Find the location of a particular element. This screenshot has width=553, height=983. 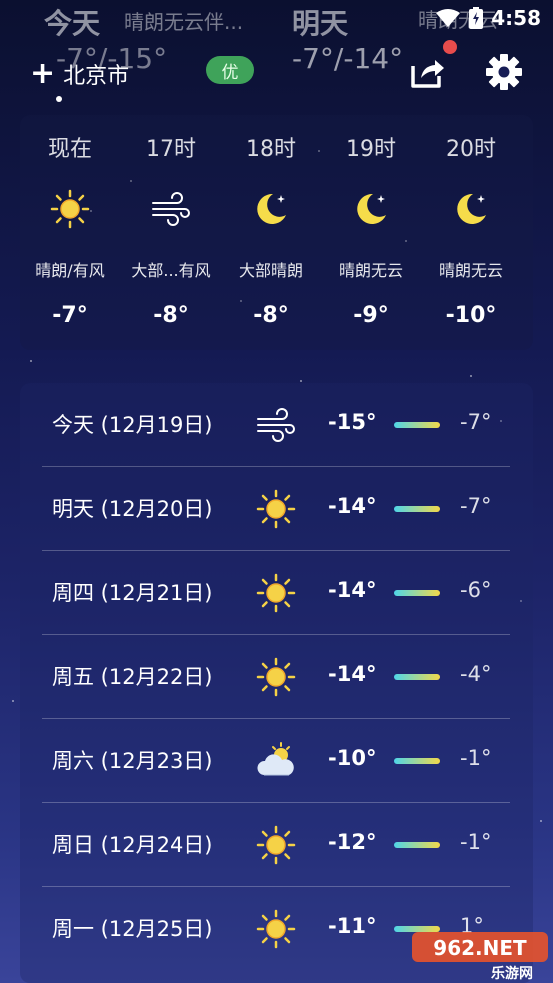

hour-time: 17时 is located at coordinates (171, 149).